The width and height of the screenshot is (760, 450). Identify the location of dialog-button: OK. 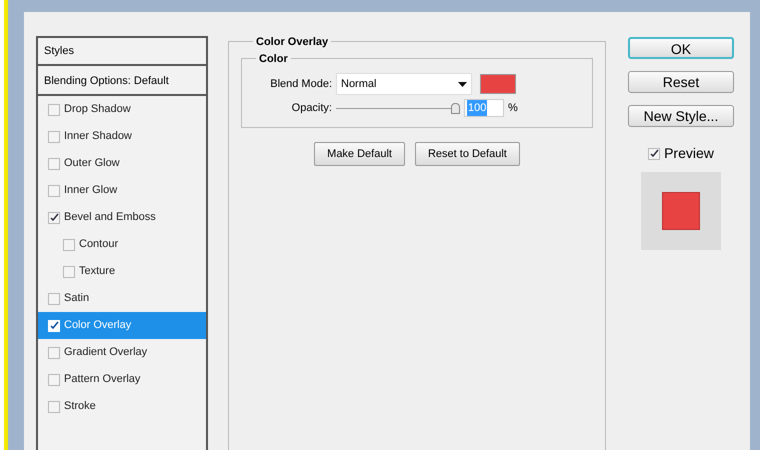
(681, 48).